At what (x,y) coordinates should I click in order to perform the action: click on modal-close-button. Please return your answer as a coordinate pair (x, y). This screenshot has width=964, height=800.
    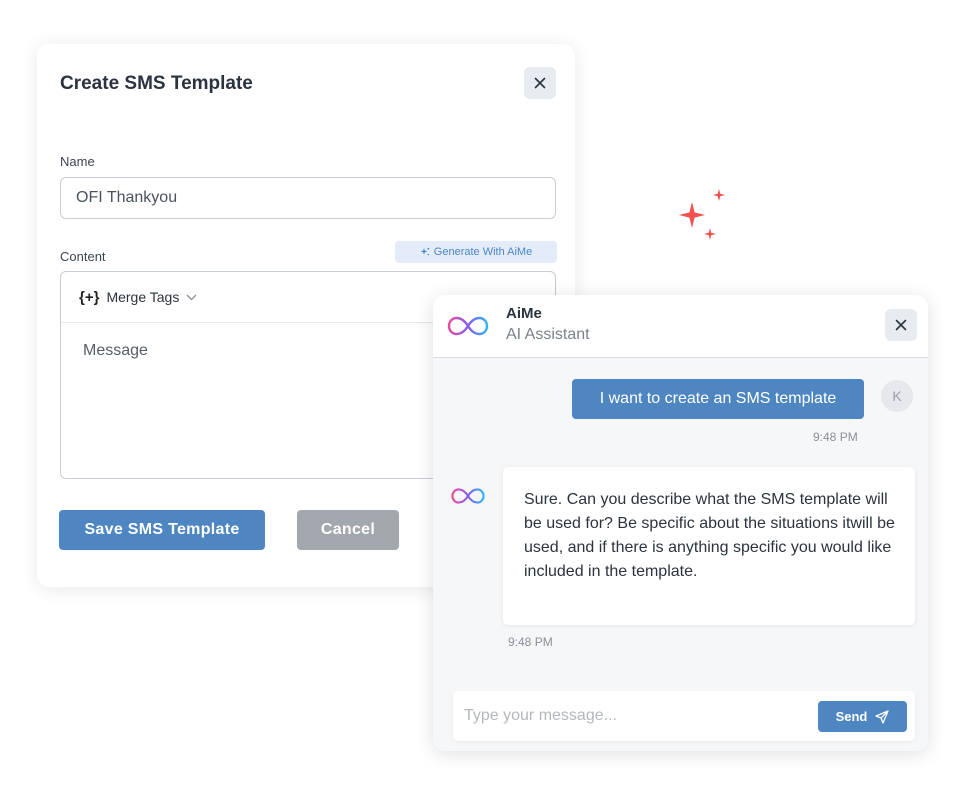
    Looking at the image, I should click on (540, 83).